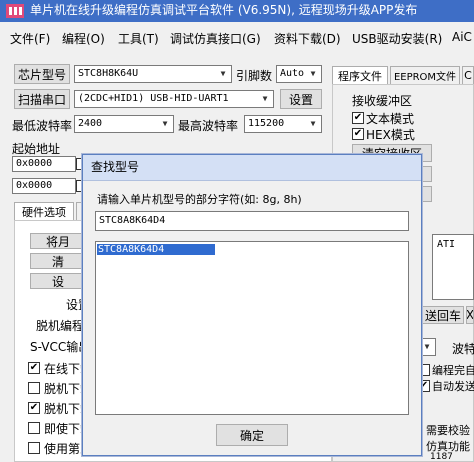  I want to click on min-baud-value: 2400, so click(90, 123).